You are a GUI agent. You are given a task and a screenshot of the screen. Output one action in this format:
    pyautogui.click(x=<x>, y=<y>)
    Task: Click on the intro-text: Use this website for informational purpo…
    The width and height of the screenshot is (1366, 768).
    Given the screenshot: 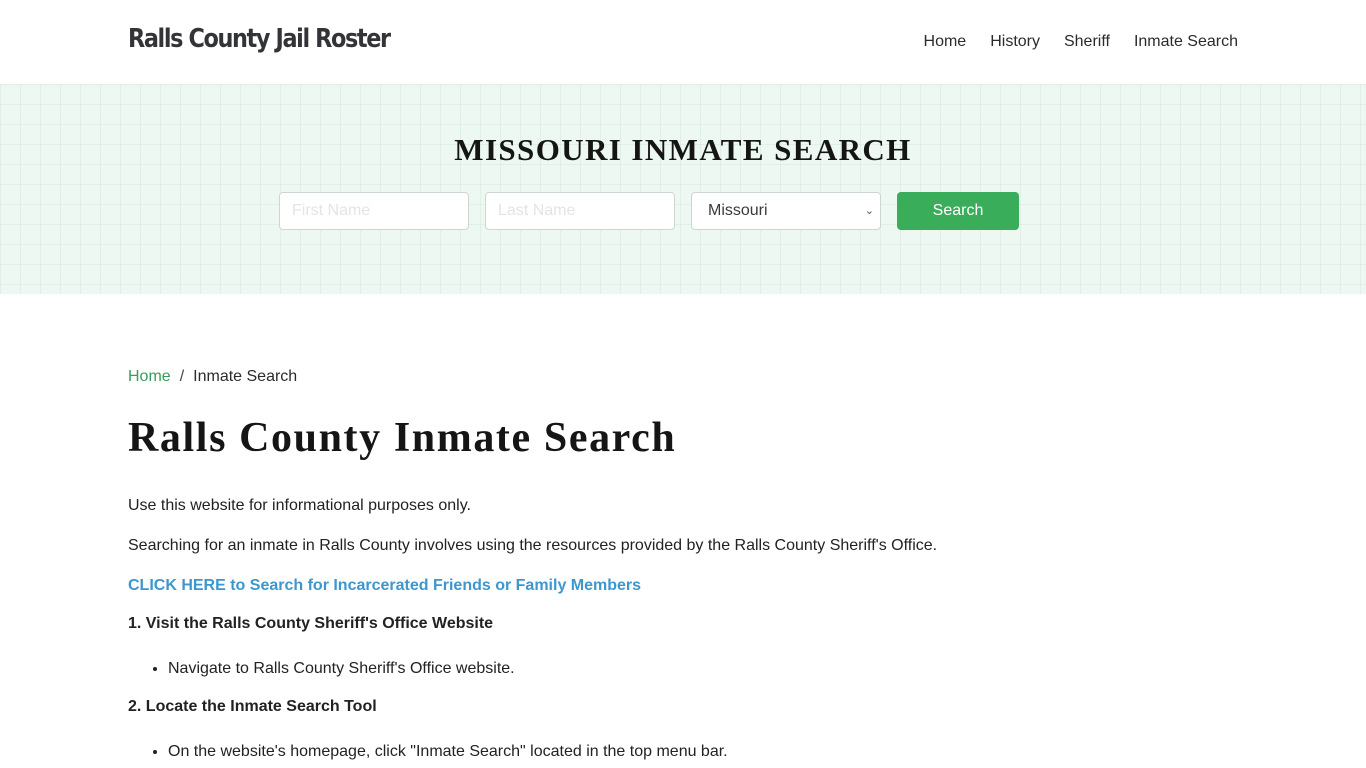 What is the action you would take?
    pyautogui.click(x=299, y=505)
    